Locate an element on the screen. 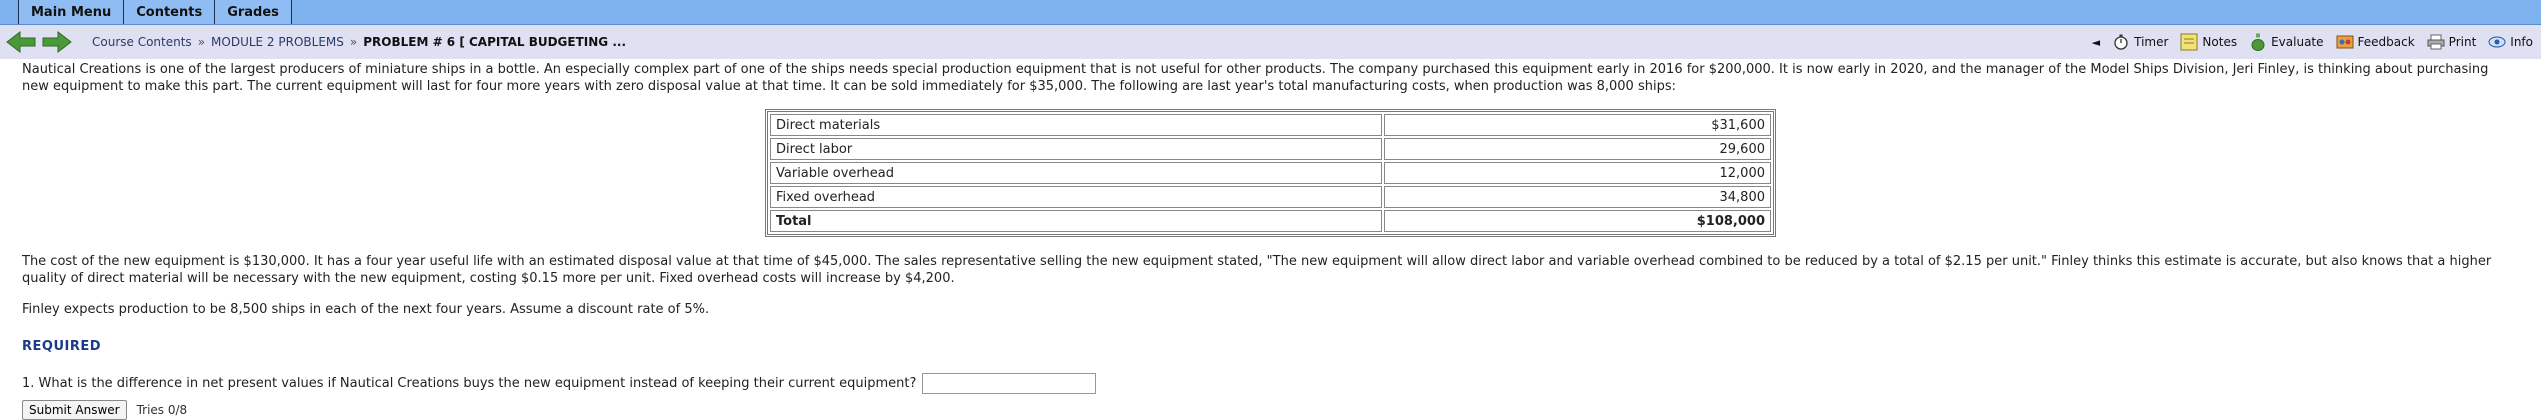  cost-label: Variable overhead is located at coordinates (1076, 173).